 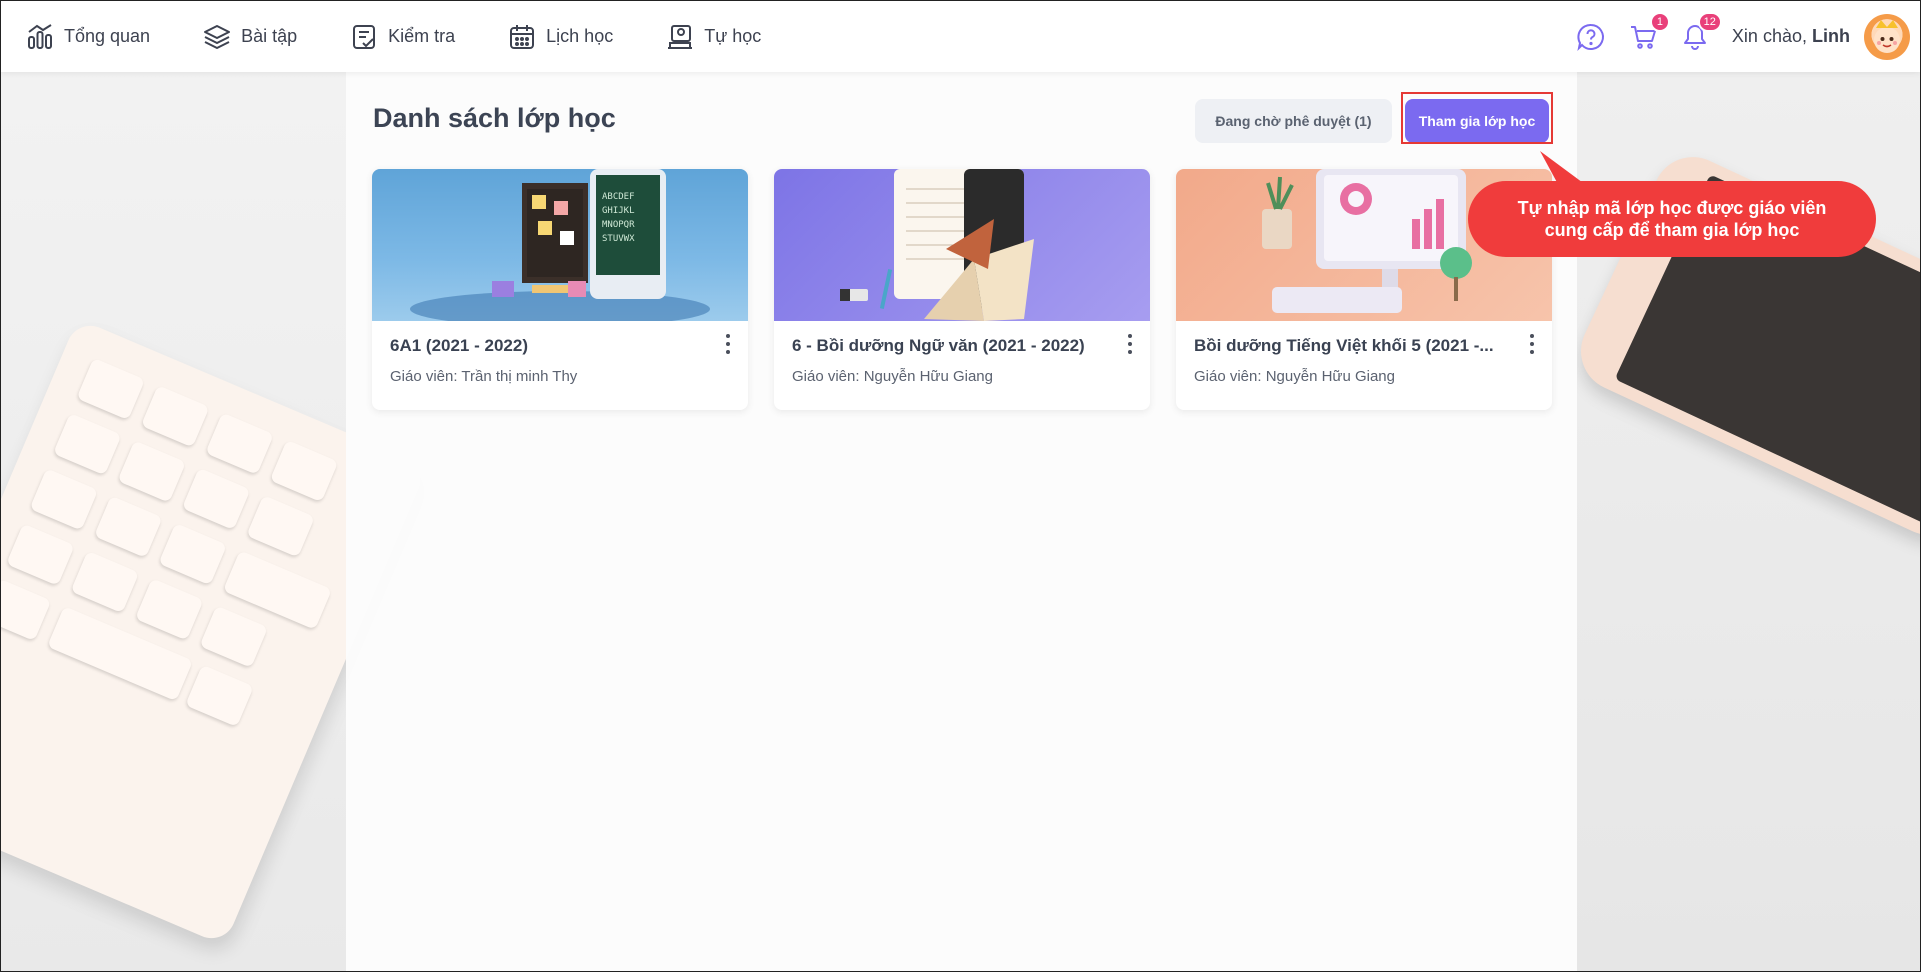 What do you see at coordinates (422, 36) in the screenshot?
I see `nav-label: Kiểm tra` at bounding box center [422, 36].